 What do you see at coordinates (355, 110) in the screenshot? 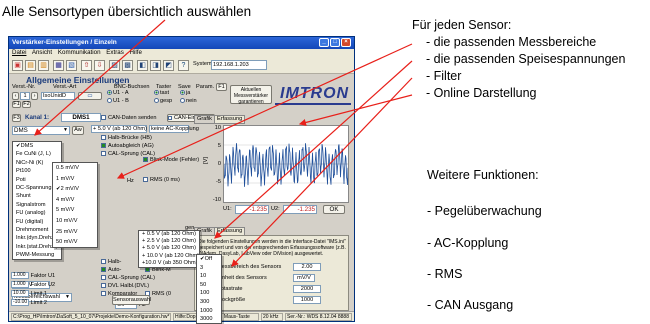
I see `arrow-to-plot` at bounding box center [355, 110].